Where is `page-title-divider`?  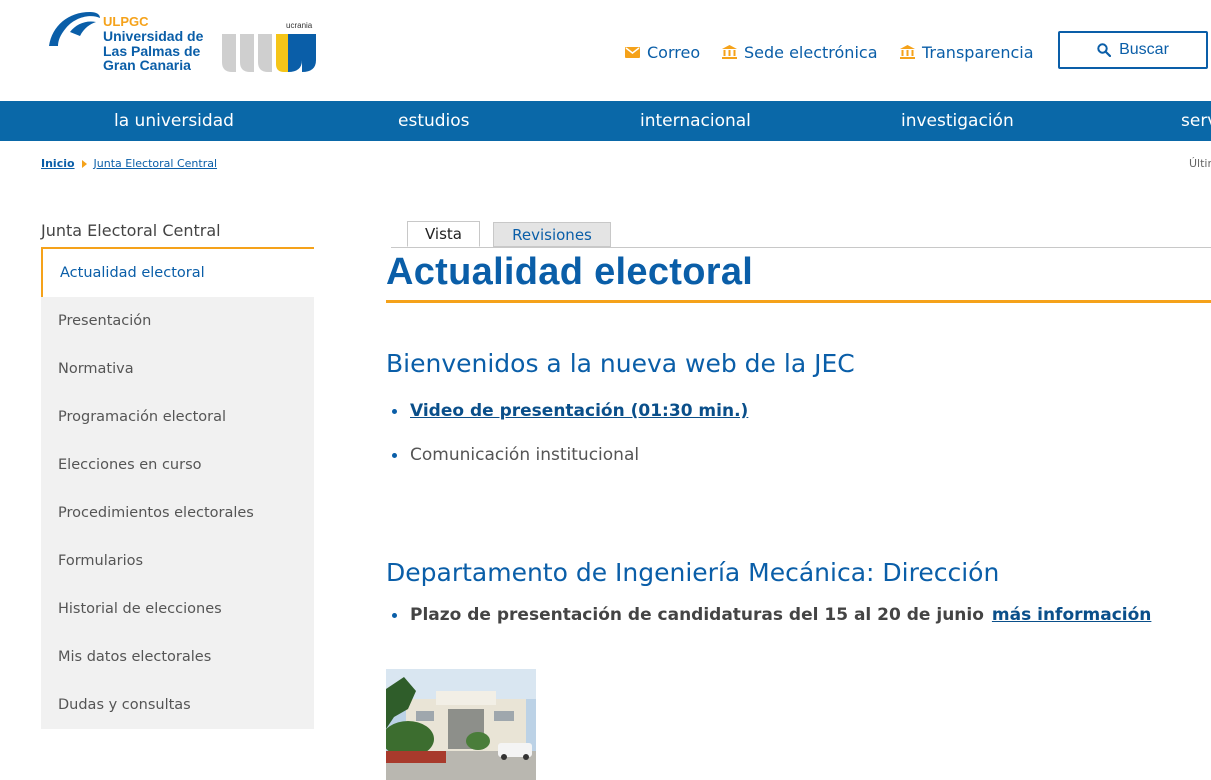
page-title-divider is located at coordinates (798, 301).